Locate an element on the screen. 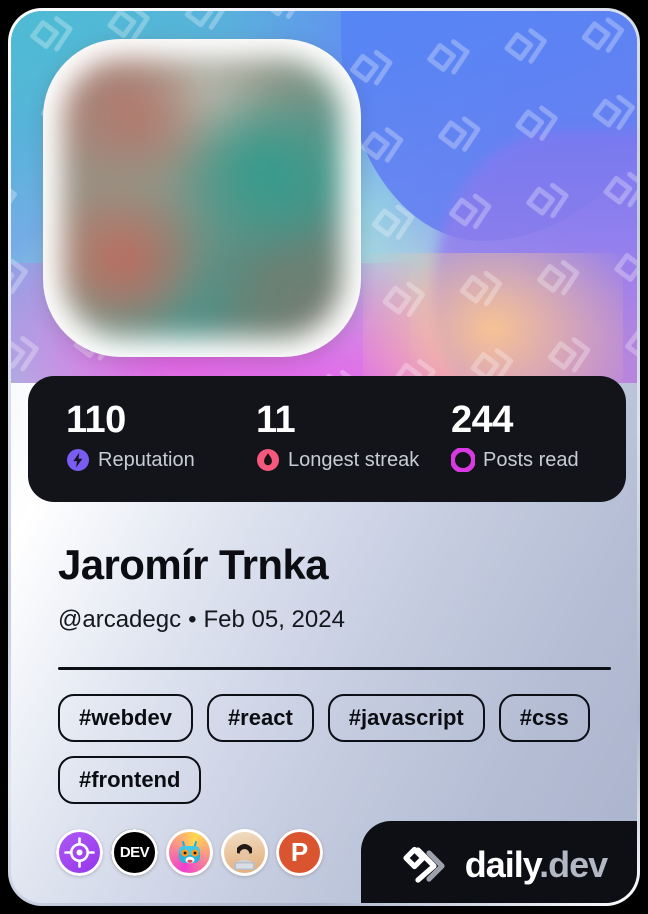 The width and height of the screenshot is (648, 914). stat-reputation-label: Reputation is located at coordinates (146, 460).